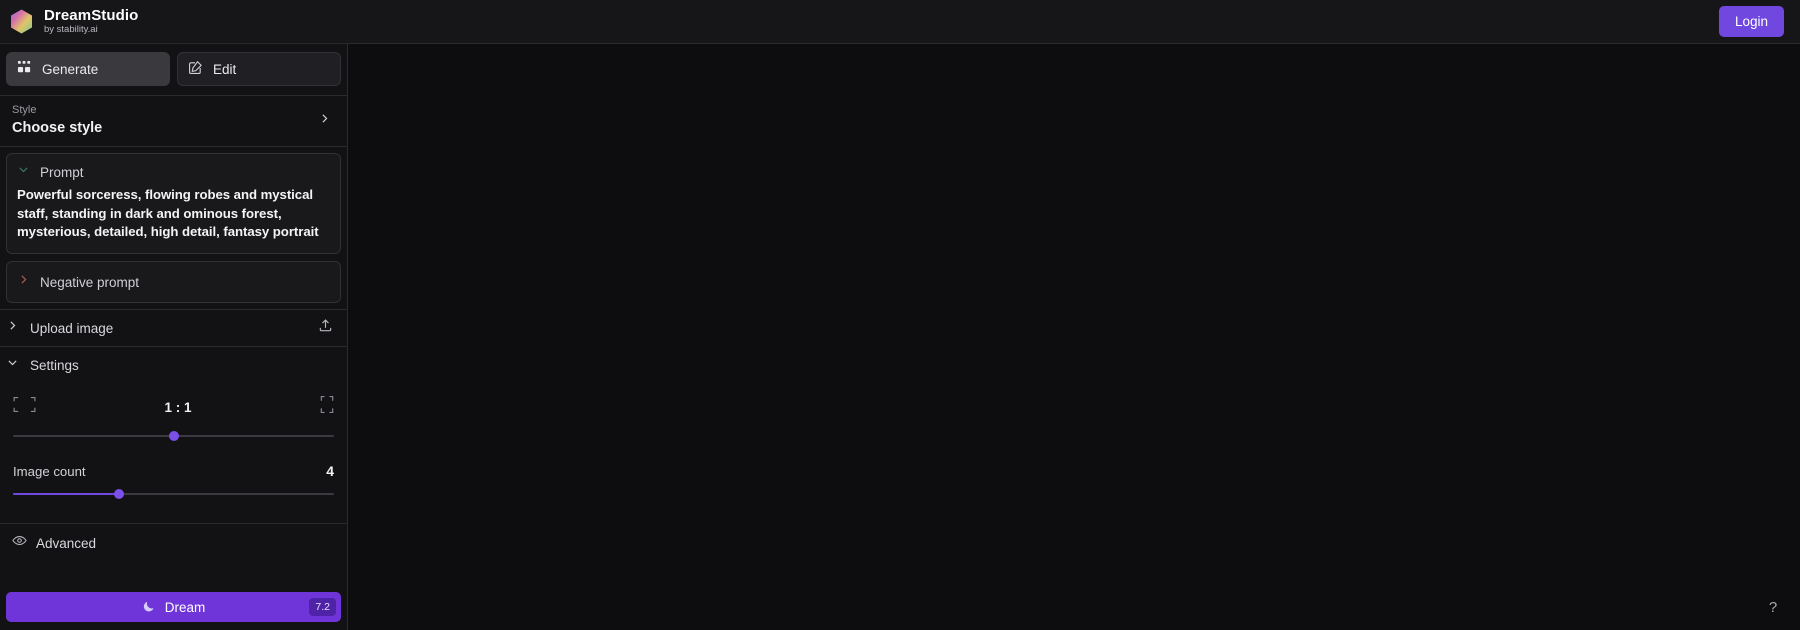 This screenshot has width=1800, height=630. What do you see at coordinates (330, 471) in the screenshot?
I see `image-count-value: 4` at bounding box center [330, 471].